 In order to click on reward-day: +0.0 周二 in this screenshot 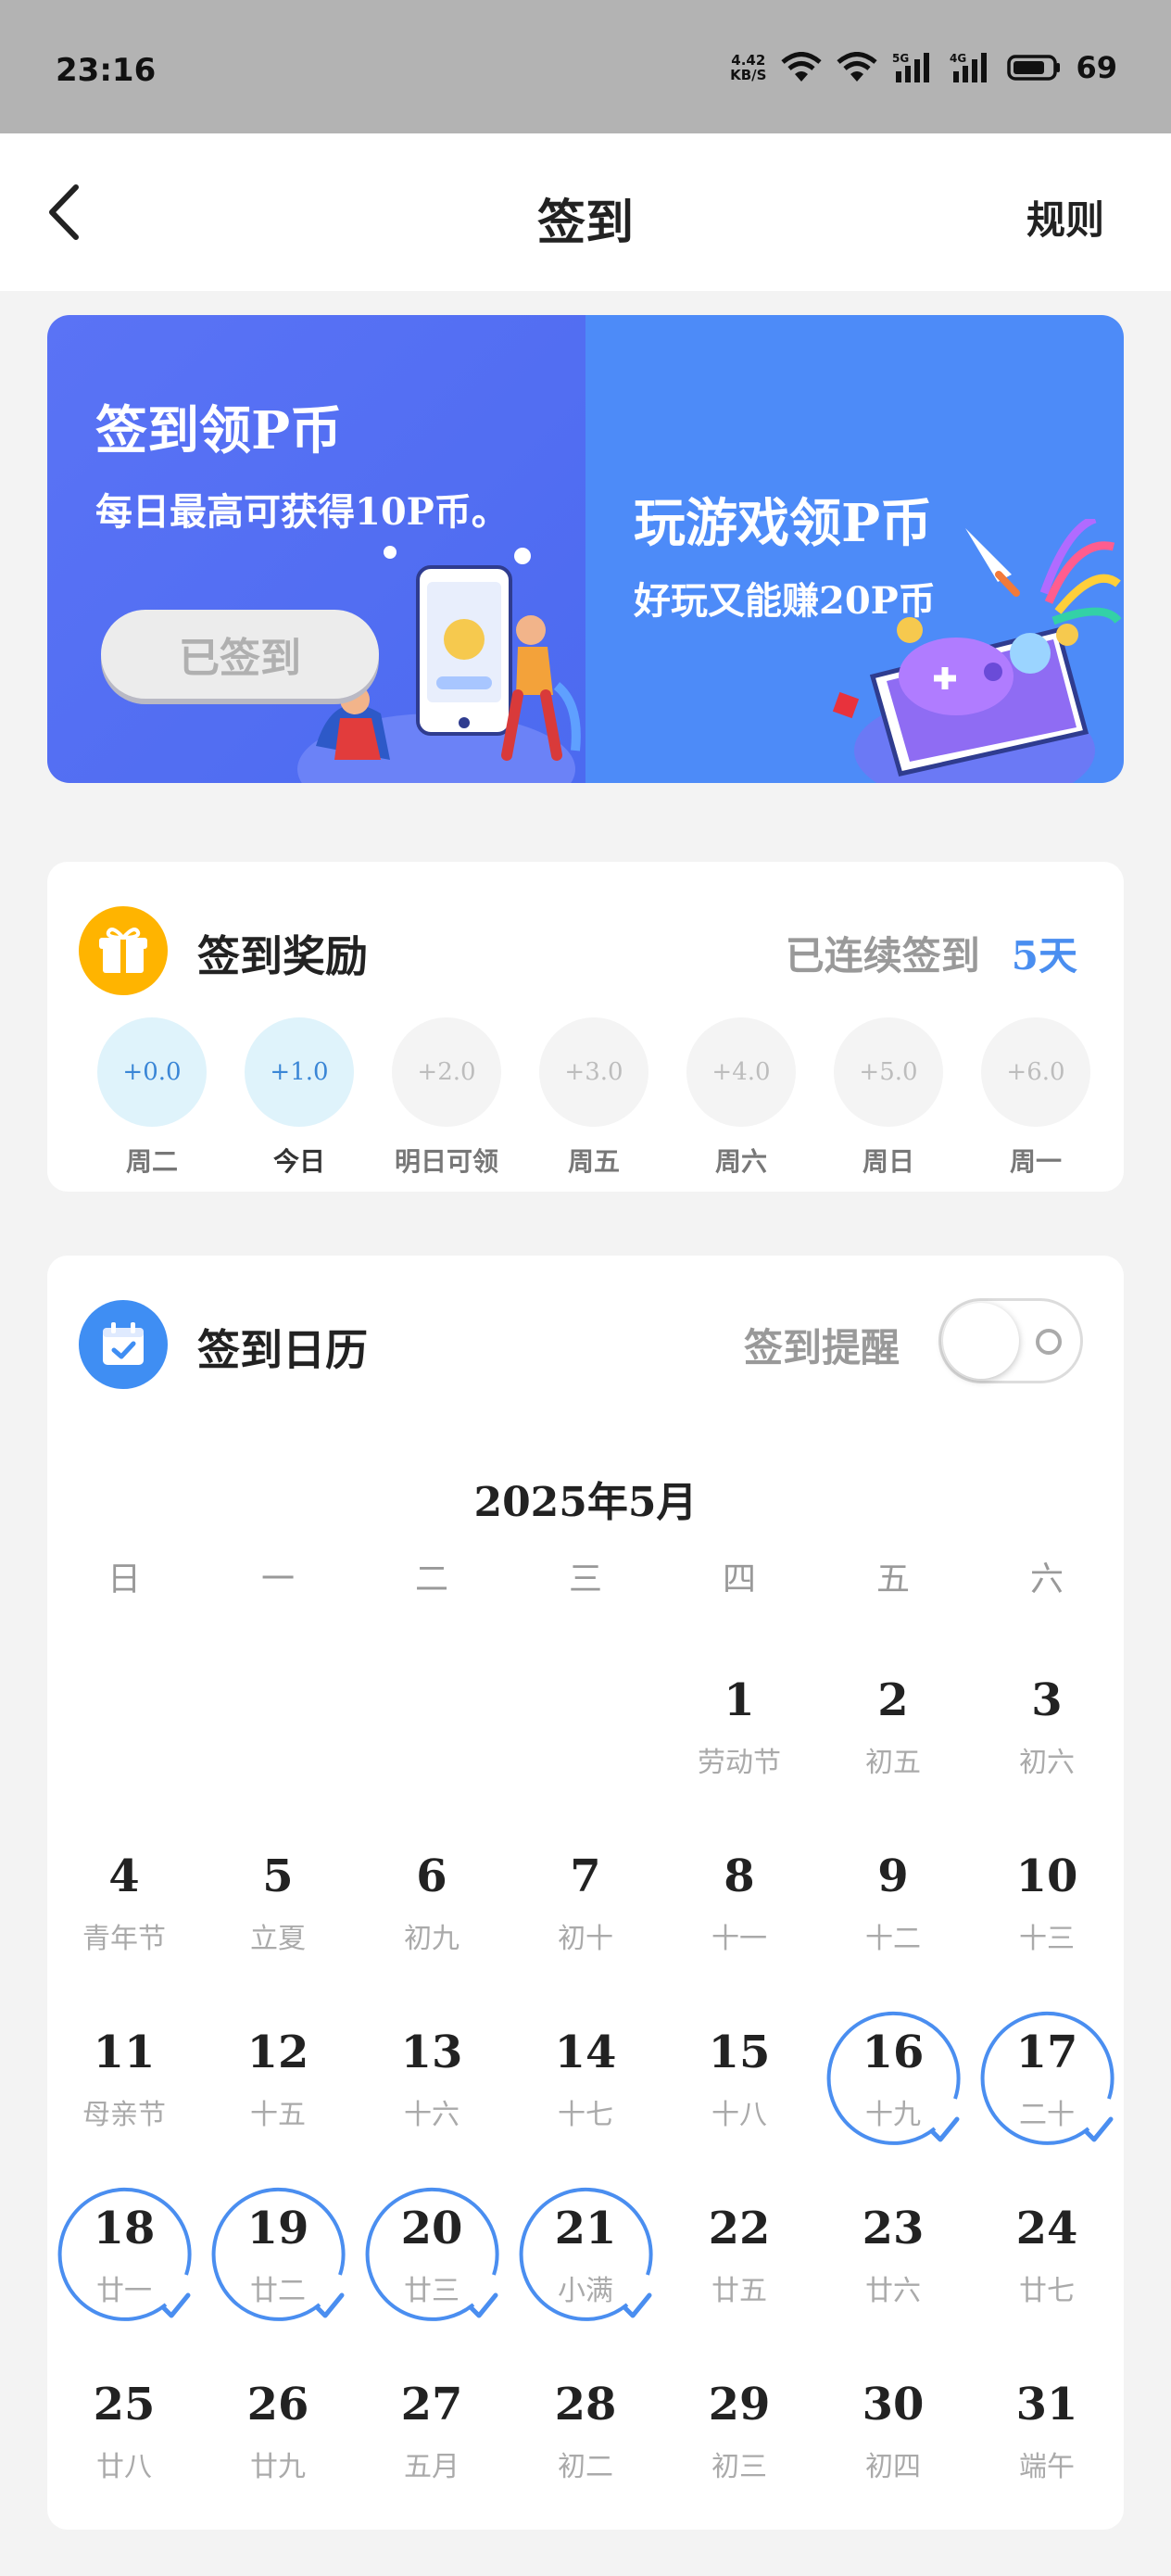, I will do `click(152, 1098)`.